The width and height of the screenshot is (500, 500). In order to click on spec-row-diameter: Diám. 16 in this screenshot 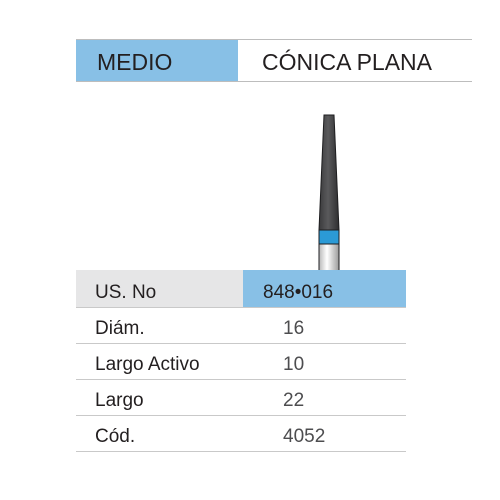, I will do `click(241, 326)`.